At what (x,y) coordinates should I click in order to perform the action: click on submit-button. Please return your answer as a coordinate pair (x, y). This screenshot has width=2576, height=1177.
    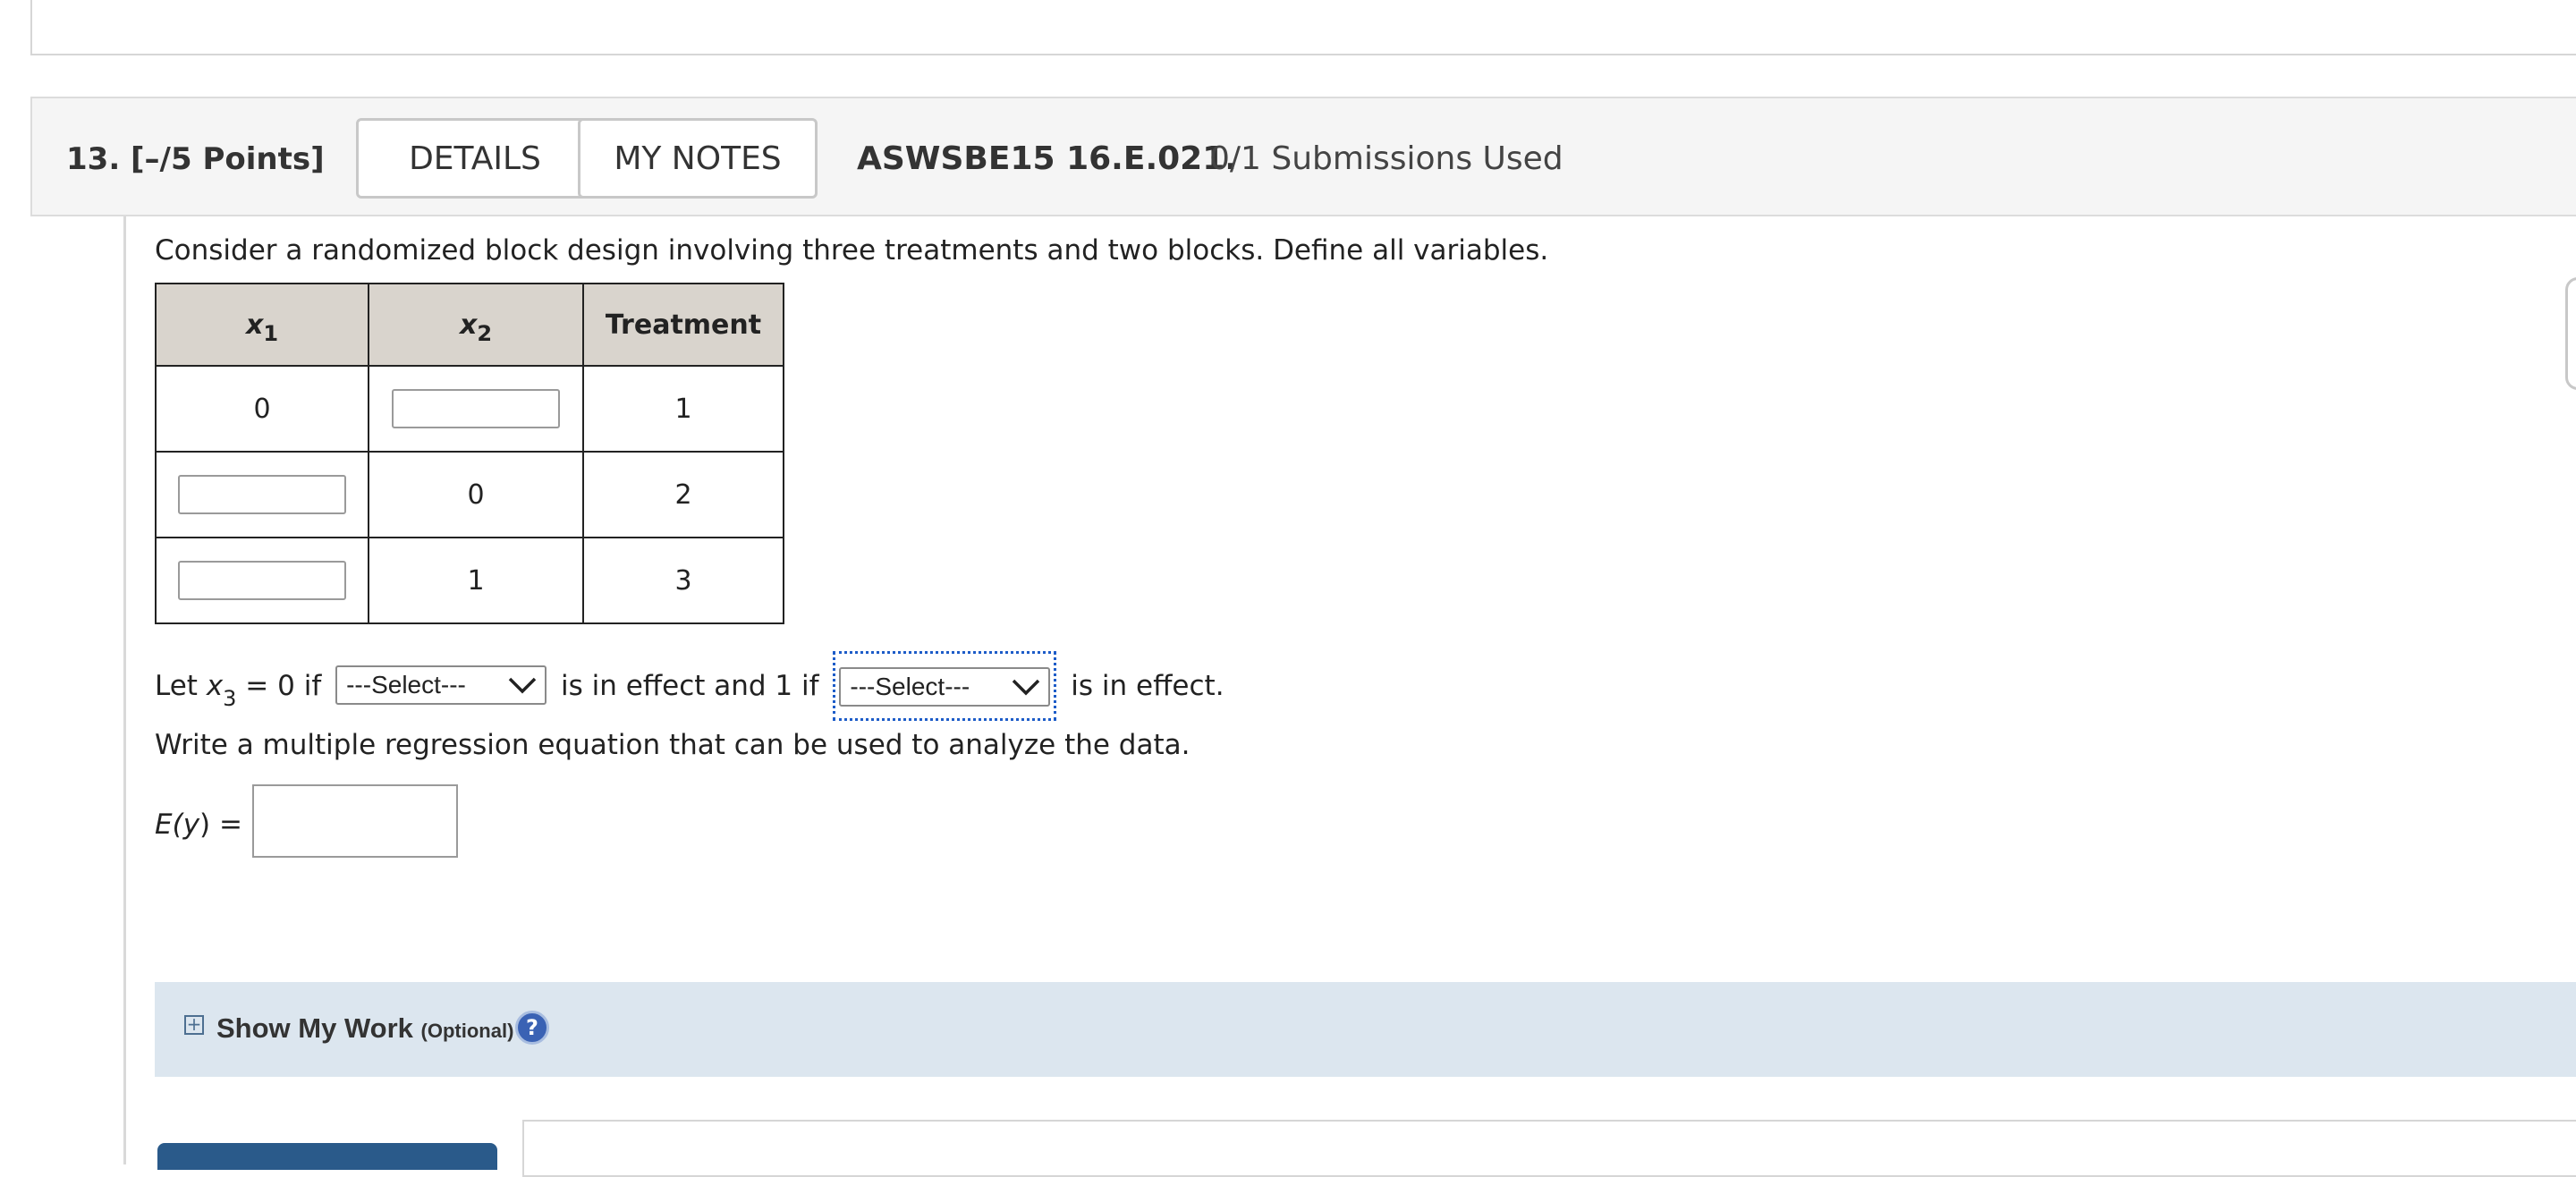
    Looking at the image, I should click on (327, 1156).